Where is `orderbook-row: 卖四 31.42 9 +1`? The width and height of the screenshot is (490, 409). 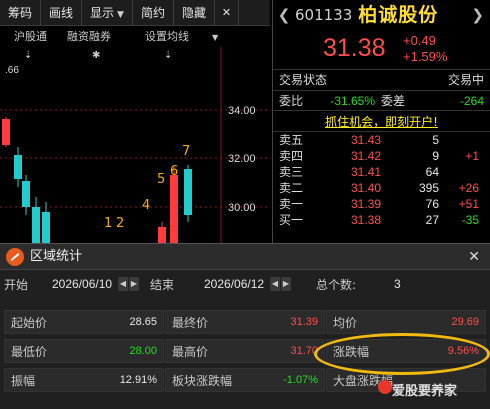
orderbook-row: 卖四 31.42 9 +1 is located at coordinates (381, 156).